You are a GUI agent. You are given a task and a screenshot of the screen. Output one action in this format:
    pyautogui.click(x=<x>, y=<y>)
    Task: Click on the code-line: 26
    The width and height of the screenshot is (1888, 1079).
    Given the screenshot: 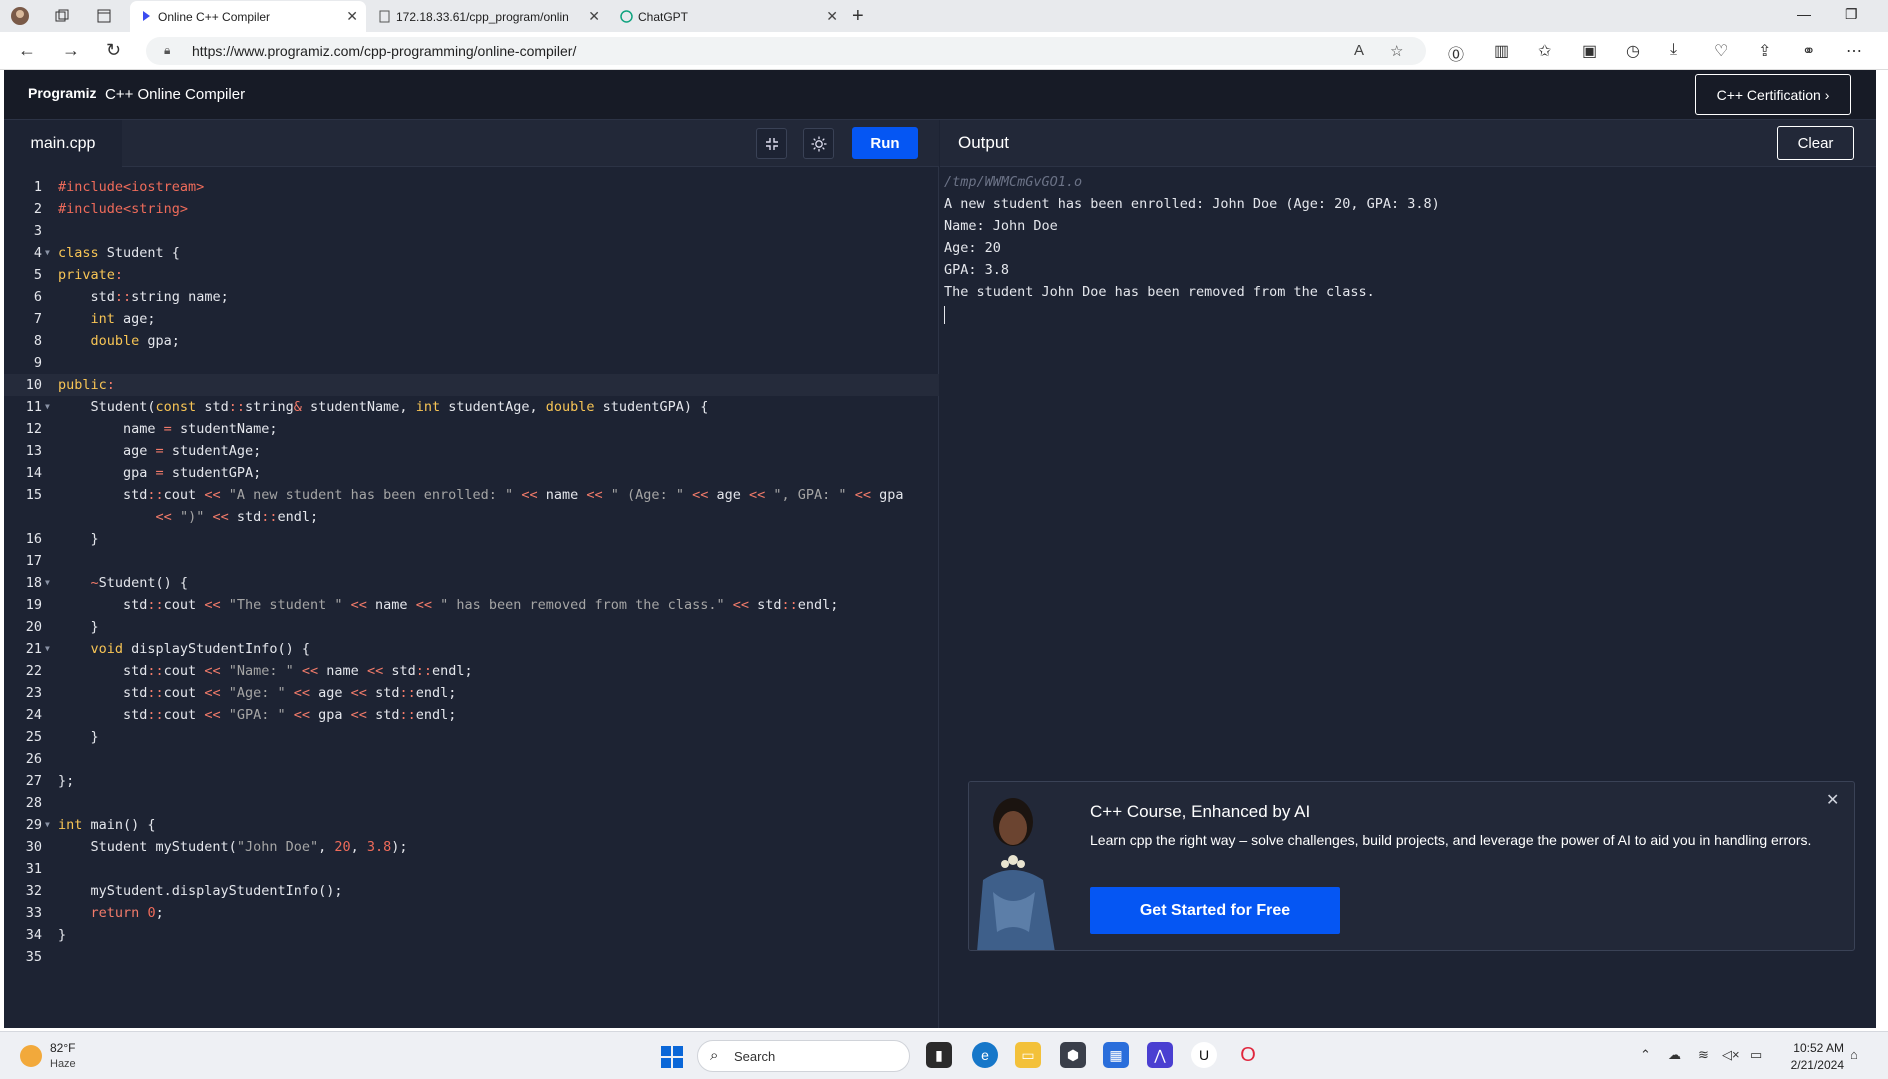 What is the action you would take?
    pyautogui.click(x=471, y=759)
    